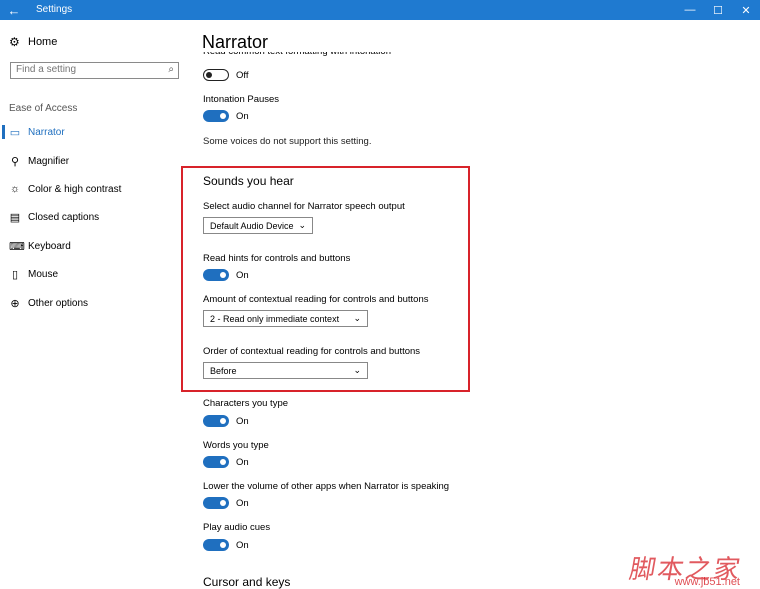  I want to click on active-indicator, so click(3, 132).